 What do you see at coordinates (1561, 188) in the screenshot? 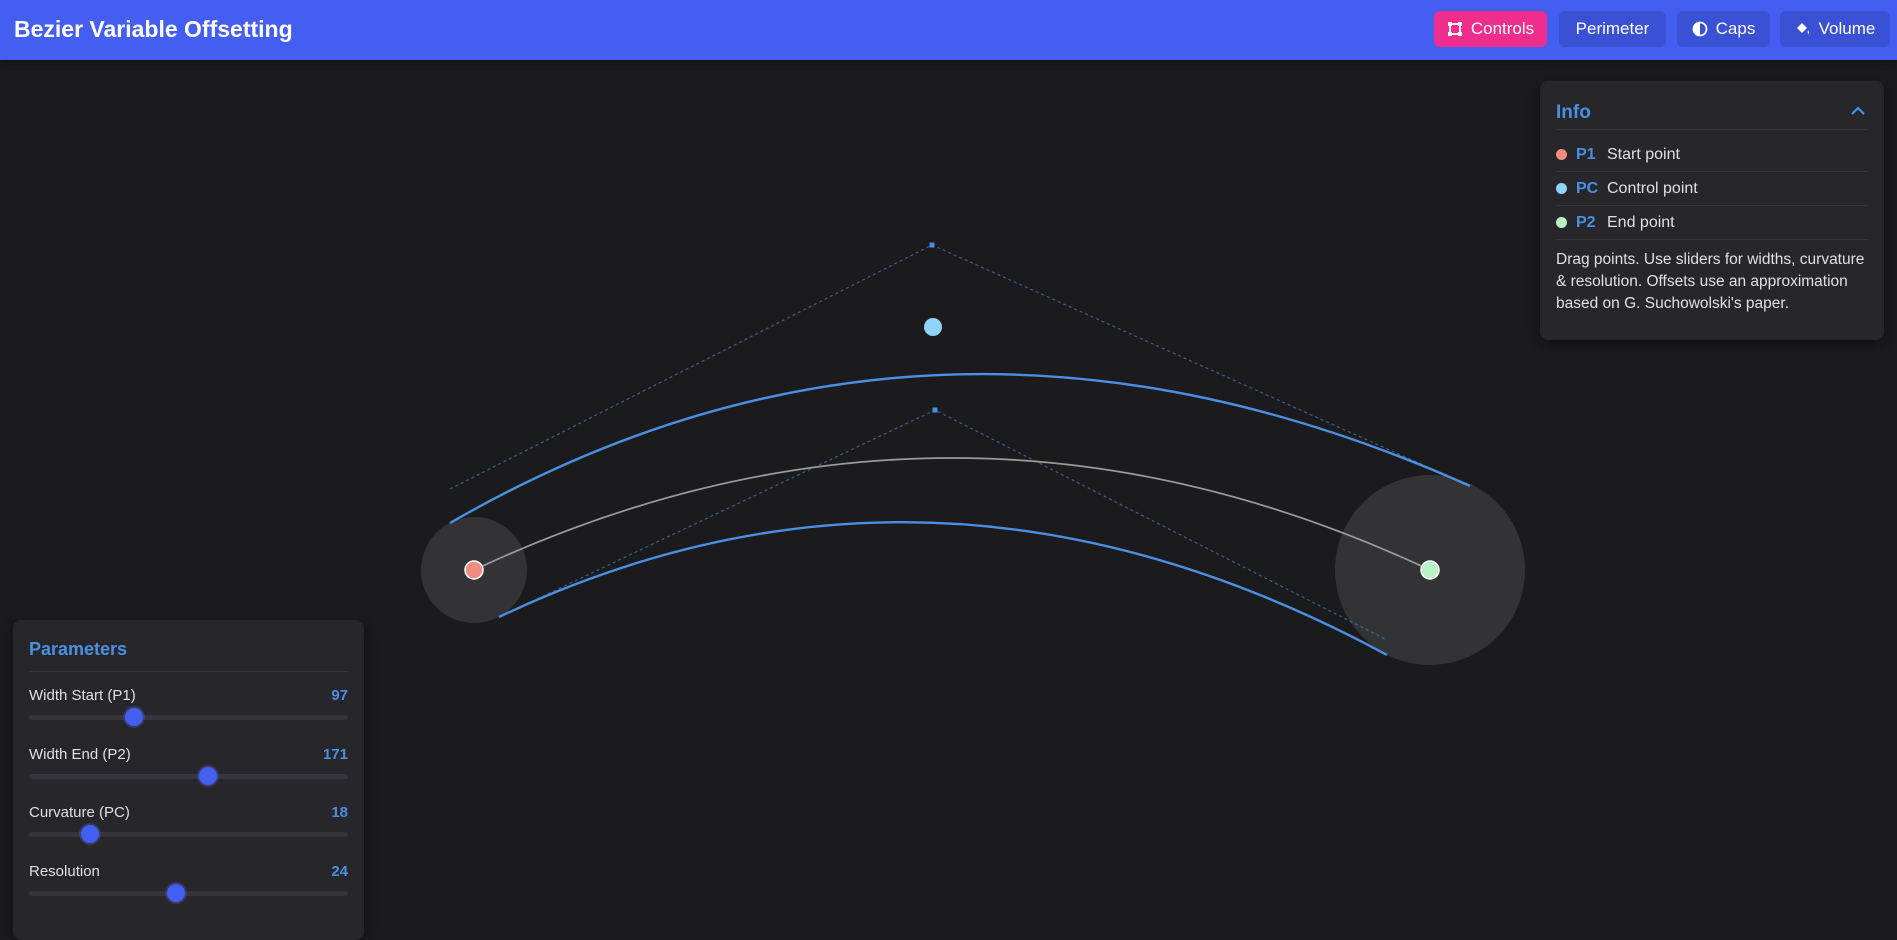
I see `control-point-dot` at bounding box center [1561, 188].